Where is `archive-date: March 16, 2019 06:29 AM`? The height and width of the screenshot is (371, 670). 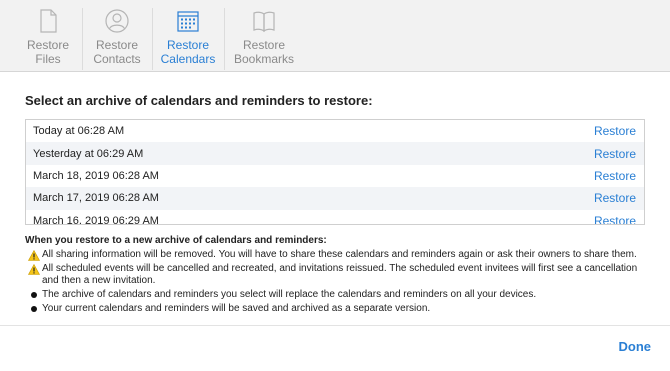
archive-date: March 16, 2019 06:29 AM is located at coordinates (96, 219).